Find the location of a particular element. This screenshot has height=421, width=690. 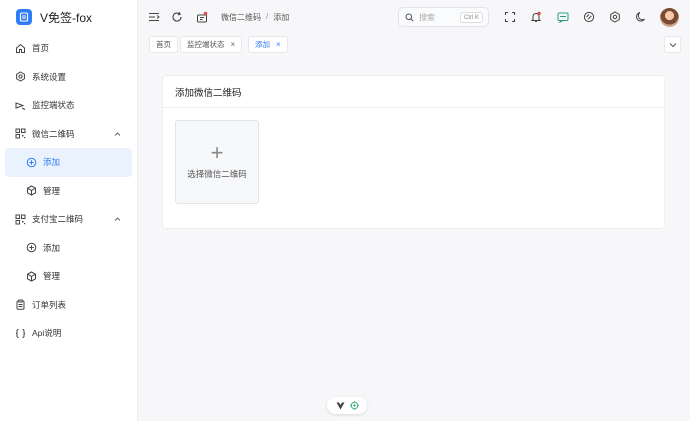

breadcrumb-item: 微信二维码 is located at coordinates (241, 17).